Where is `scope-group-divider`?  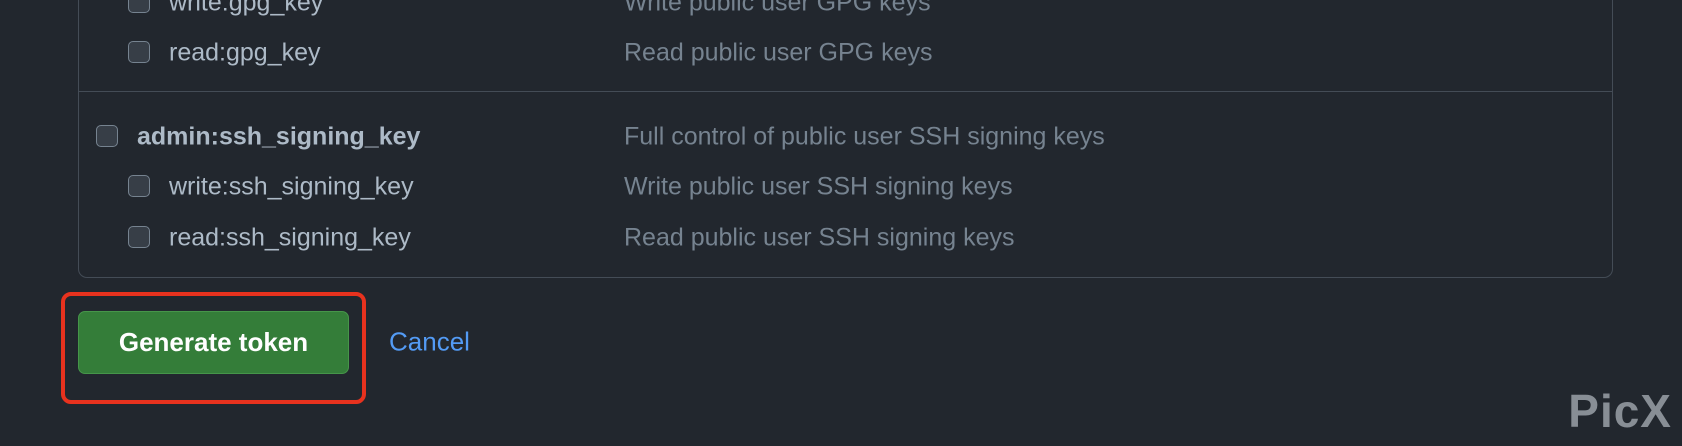
scope-group-divider is located at coordinates (845, 91).